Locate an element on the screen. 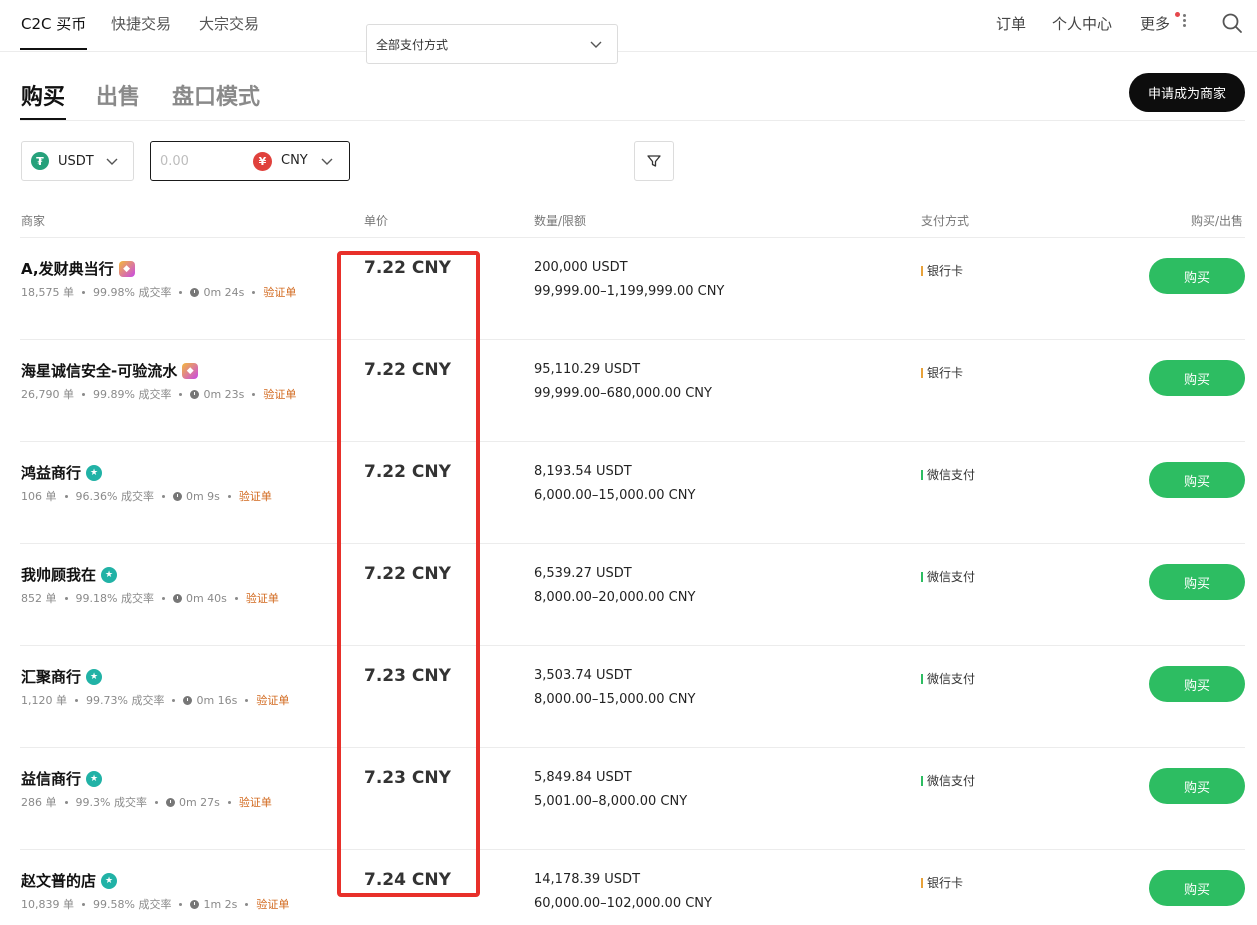 Image resolution: width=1257 pixels, height=925 pixels. avg-release-time: 0m 23s is located at coordinates (224, 394).